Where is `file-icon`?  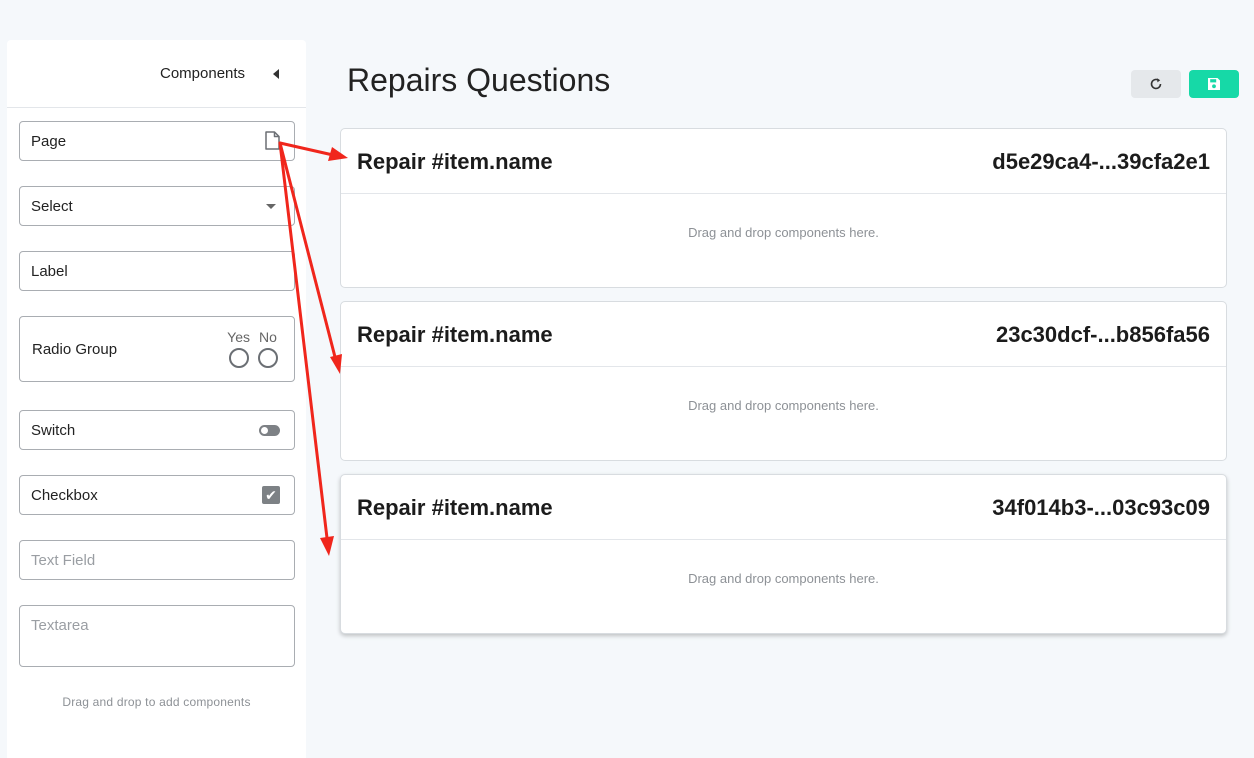 file-icon is located at coordinates (272, 140).